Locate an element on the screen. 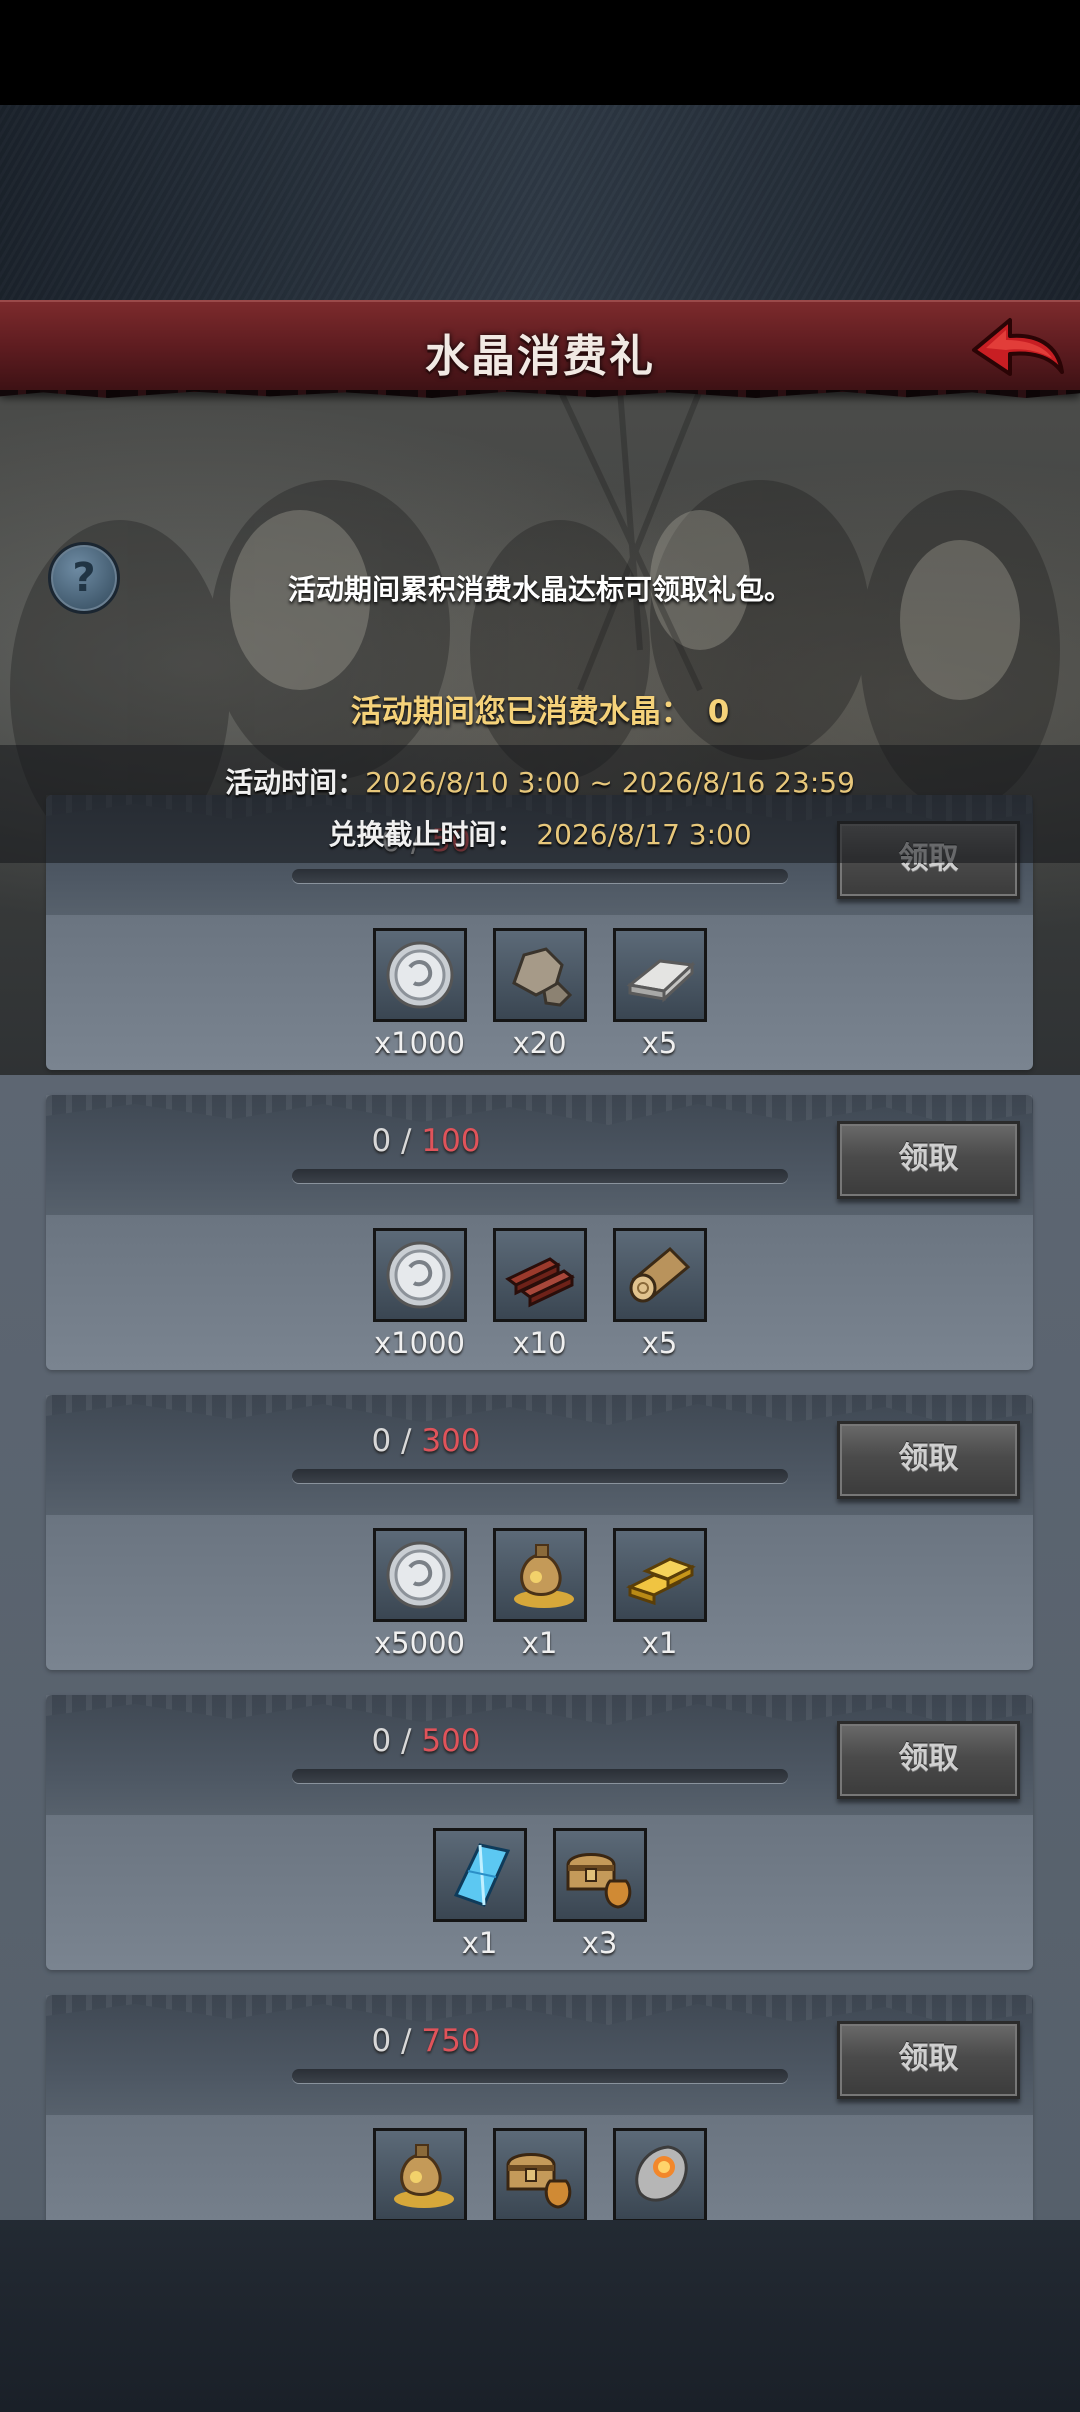  tier-progress-text: 0 / 300 is located at coordinates (426, 1441).